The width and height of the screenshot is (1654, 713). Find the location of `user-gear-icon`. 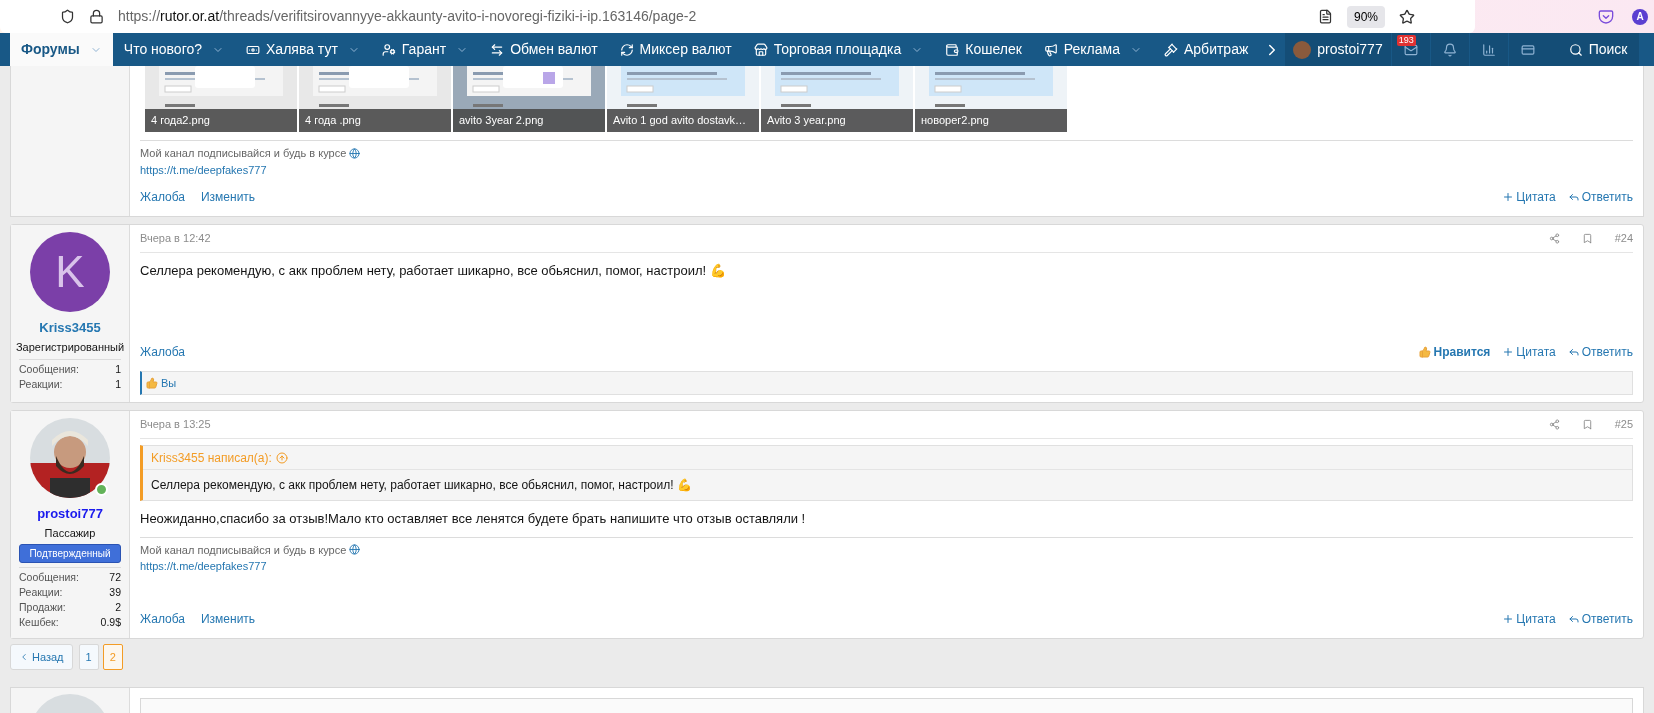

user-gear-icon is located at coordinates (388, 49).